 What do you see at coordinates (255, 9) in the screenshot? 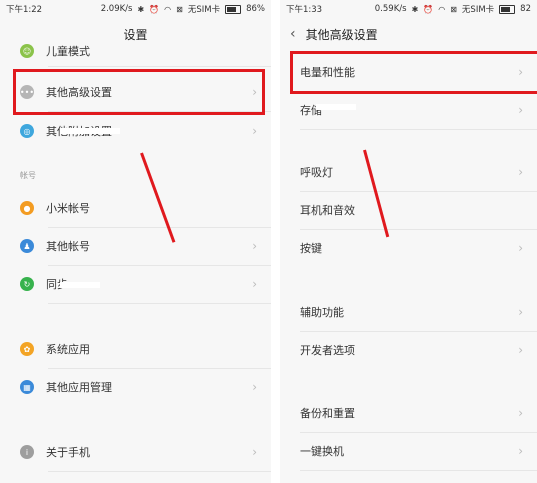
I see `battery-level: 86%` at bounding box center [255, 9].